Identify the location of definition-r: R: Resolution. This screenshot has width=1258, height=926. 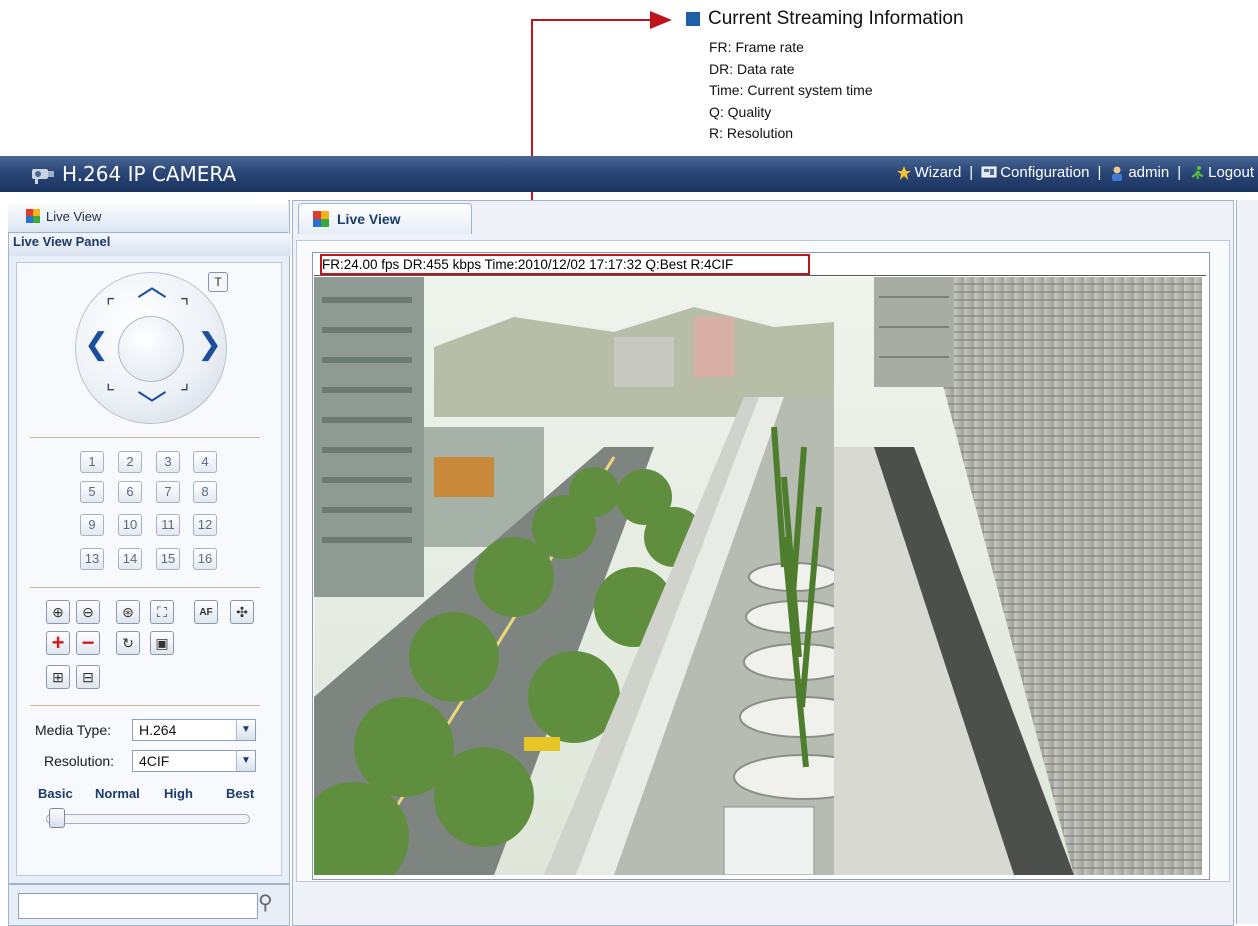
(751, 133).